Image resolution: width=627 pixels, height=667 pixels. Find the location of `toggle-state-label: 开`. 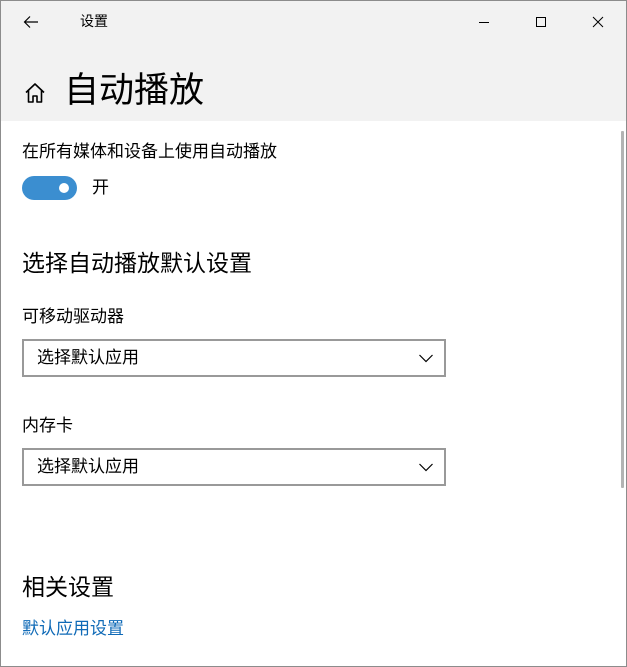

toggle-state-label: 开 is located at coordinates (100, 188).